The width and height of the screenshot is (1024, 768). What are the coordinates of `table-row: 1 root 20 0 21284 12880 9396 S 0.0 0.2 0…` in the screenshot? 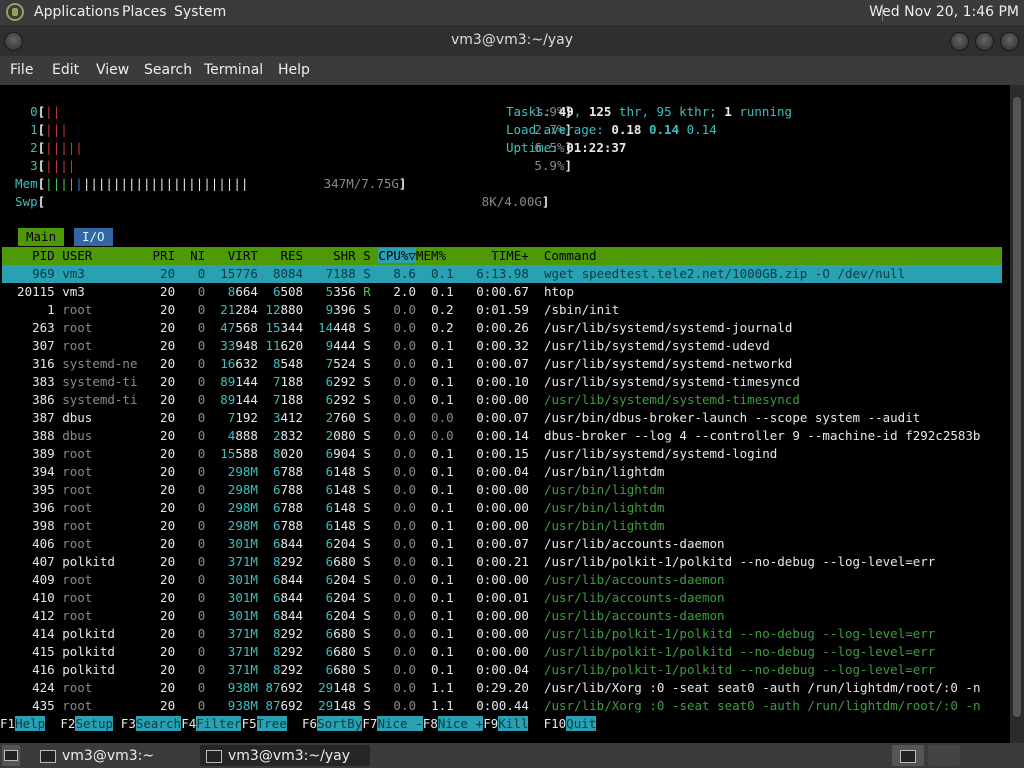 It's located at (502, 310).